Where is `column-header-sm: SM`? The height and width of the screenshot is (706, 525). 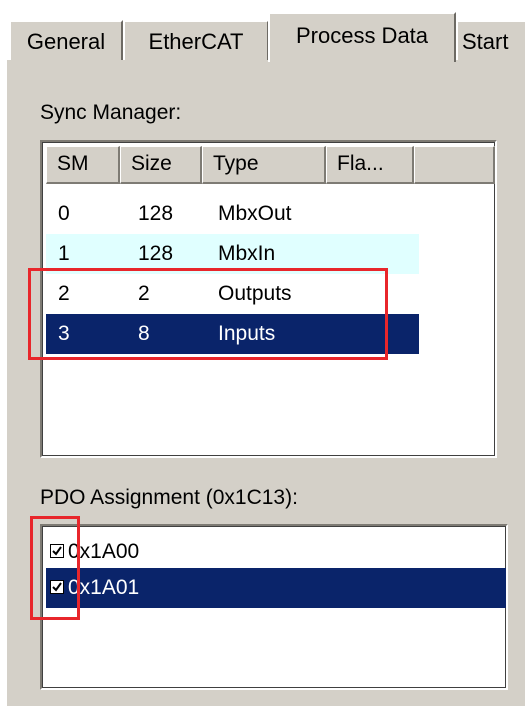 column-header-sm: SM is located at coordinates (83, 165).